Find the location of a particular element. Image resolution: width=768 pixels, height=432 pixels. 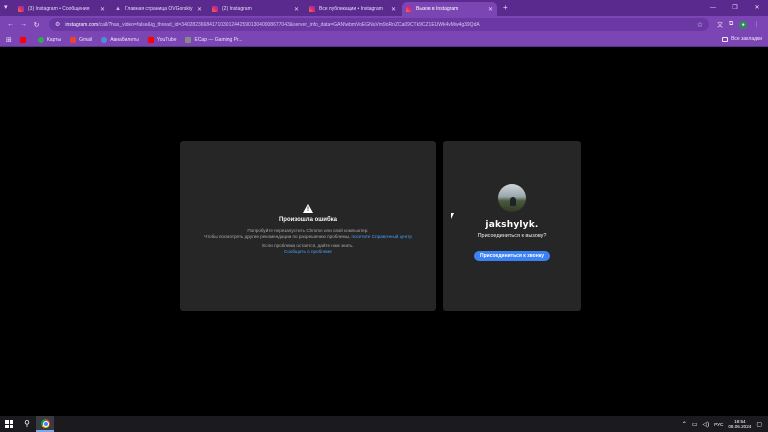

bookmark-flights: Авиабилеты is located at coordinates (120, 39).